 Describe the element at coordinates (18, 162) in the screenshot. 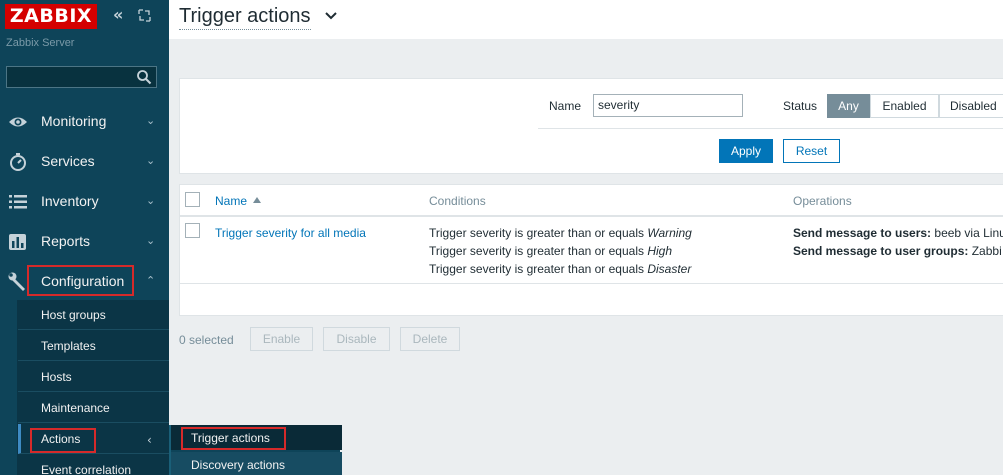

I see `stopwatch-icon` at that location.